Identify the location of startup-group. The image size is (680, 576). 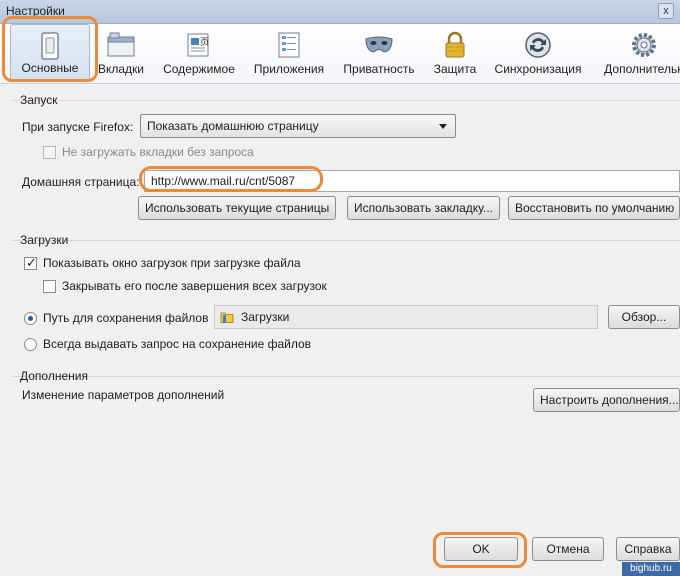
(346, 100).